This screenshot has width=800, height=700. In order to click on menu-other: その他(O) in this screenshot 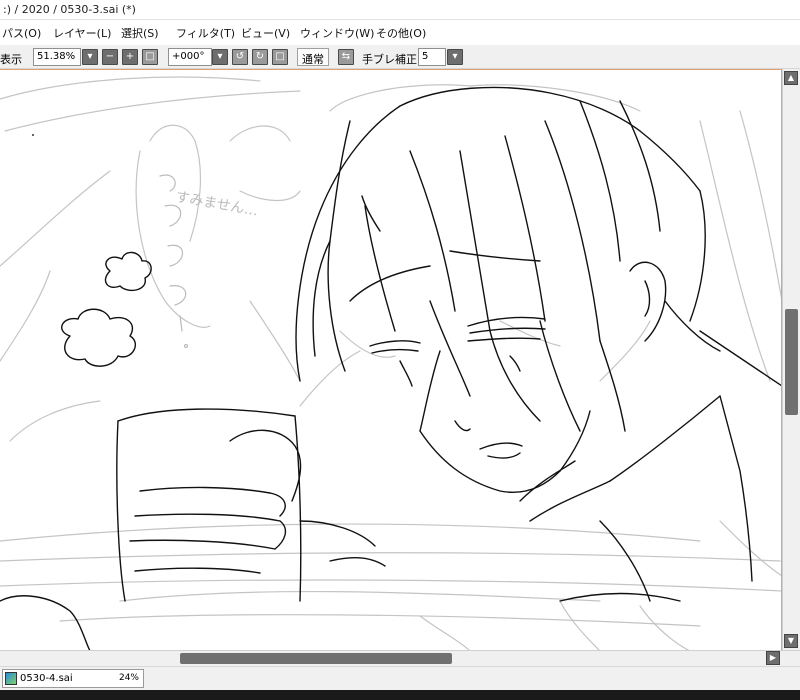, I will do `click(401, 33)`.